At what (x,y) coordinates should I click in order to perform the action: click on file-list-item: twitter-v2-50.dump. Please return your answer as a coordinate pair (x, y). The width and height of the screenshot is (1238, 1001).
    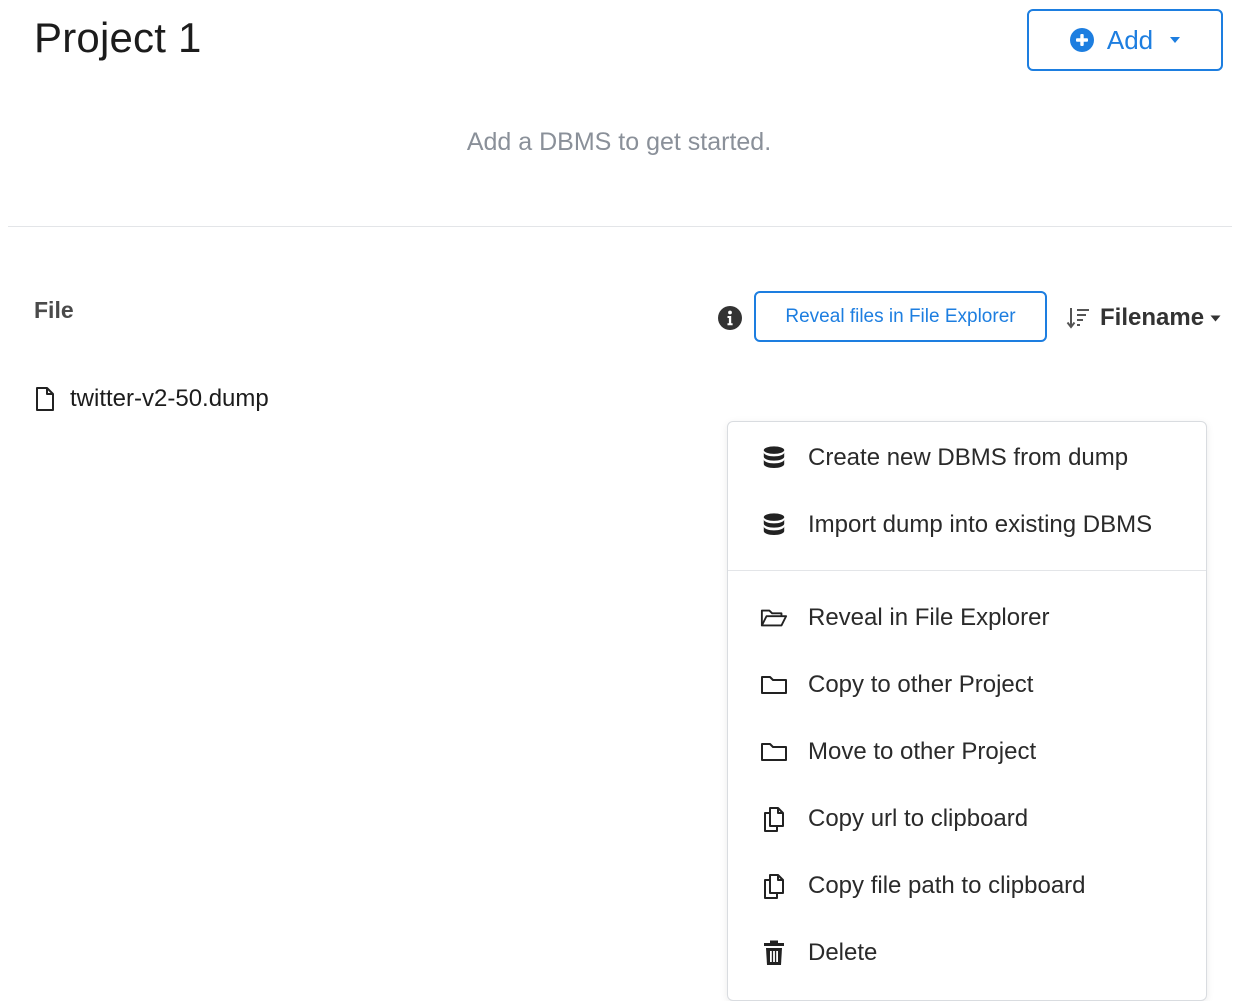
    Looking at the image, I should click on (151, 399).